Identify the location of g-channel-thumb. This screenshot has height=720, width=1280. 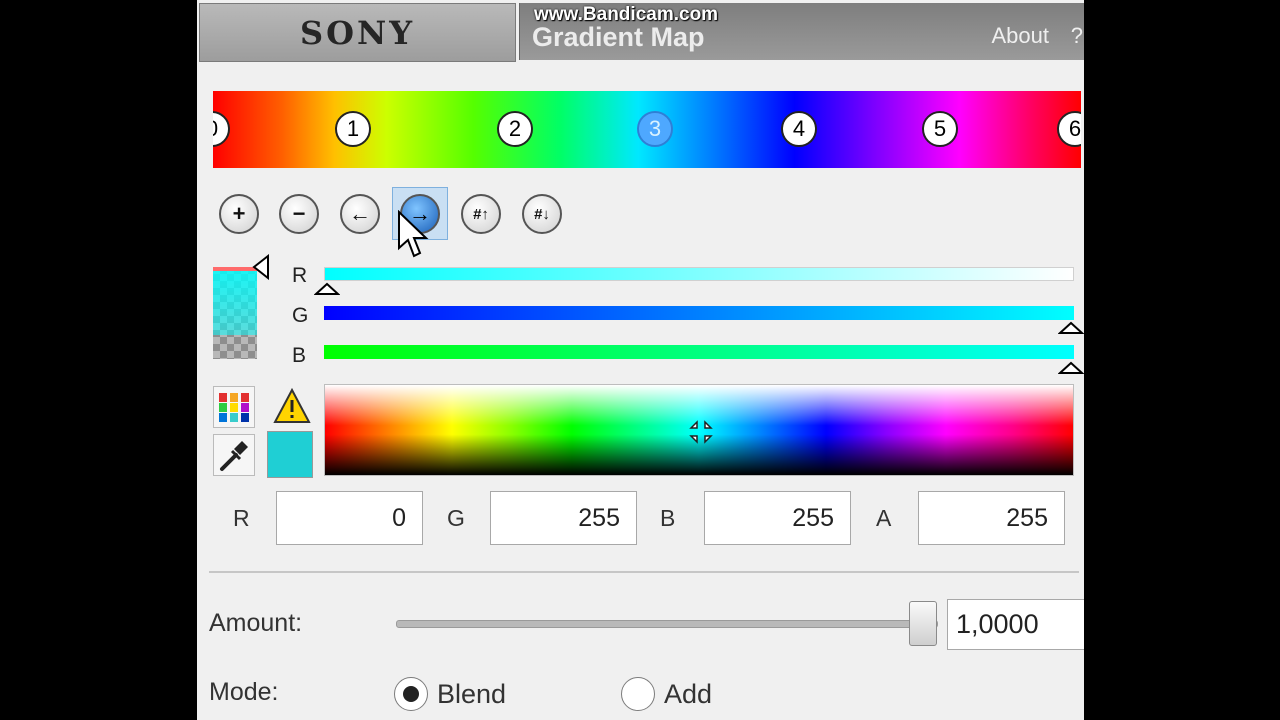
(1071, 328).